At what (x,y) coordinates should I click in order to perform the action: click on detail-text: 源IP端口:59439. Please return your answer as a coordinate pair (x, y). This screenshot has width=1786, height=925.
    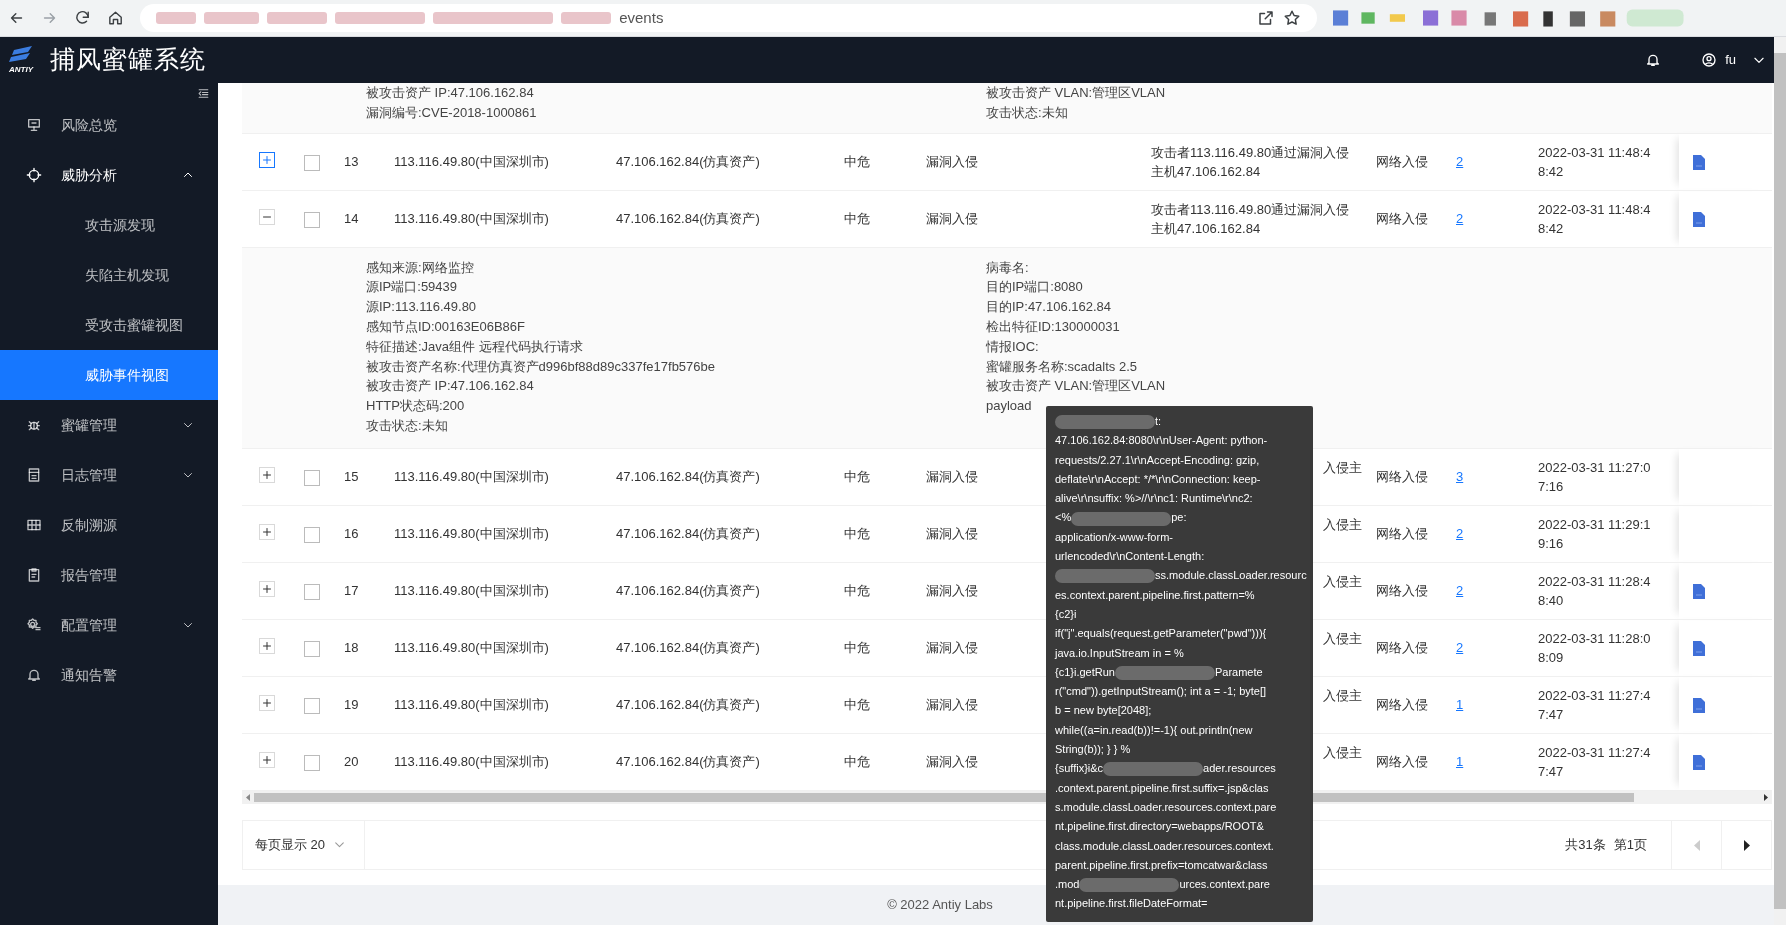
    Looking at the image, I should click on (412, 287).